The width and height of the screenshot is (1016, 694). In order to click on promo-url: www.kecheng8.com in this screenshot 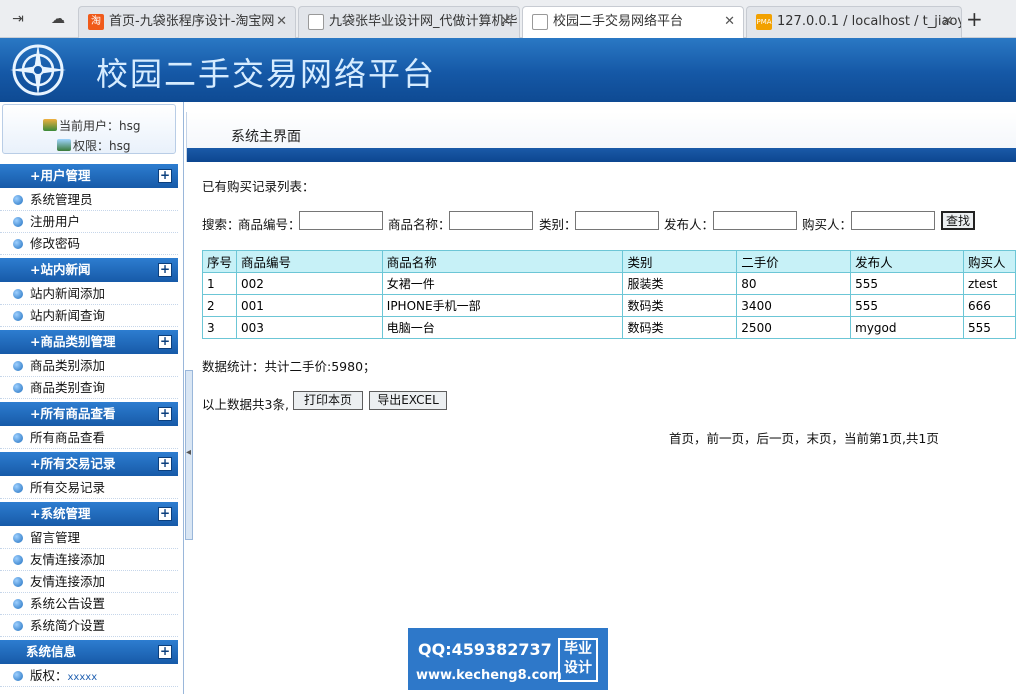, I will do `click(489, 675)`.